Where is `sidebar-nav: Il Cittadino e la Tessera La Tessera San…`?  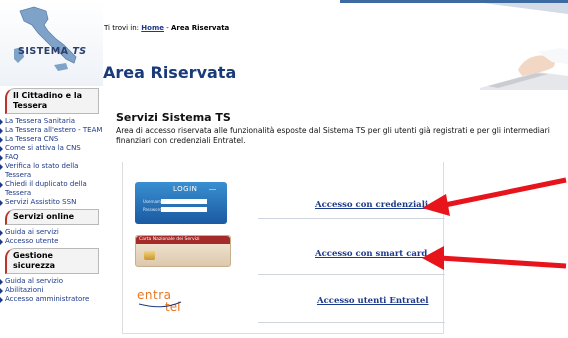
sidebar-nav: Il Cittadino e la Tessera La Tessera San… is located at coordinates (51, 196).